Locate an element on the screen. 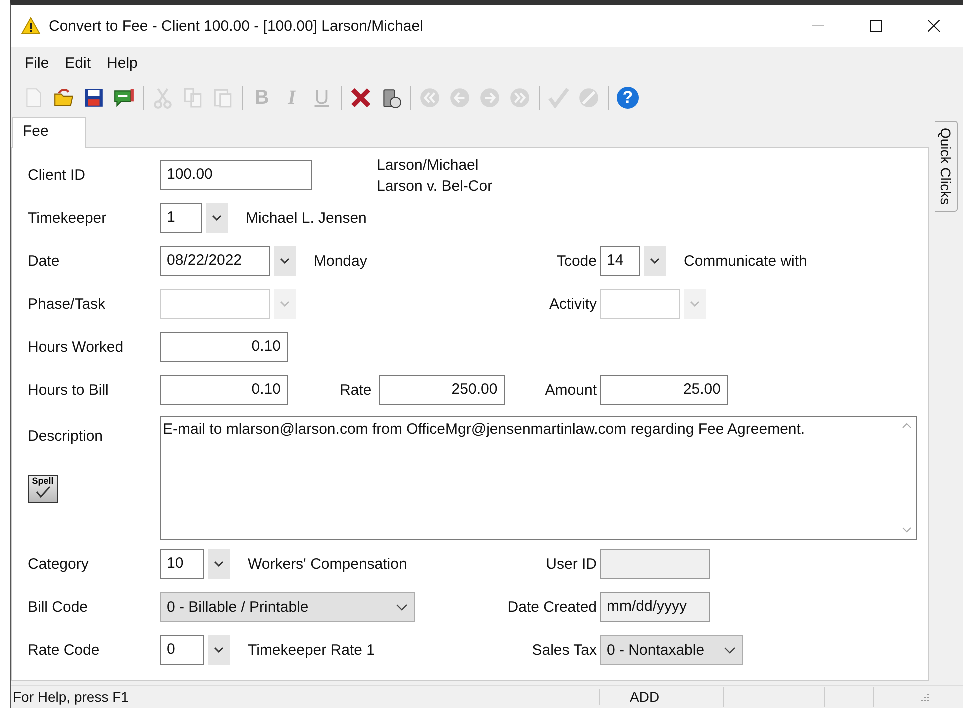 Image resolution: width=963 pixels, height=708 pixels. field-label: Date Created is located at coordinates (552, 607).